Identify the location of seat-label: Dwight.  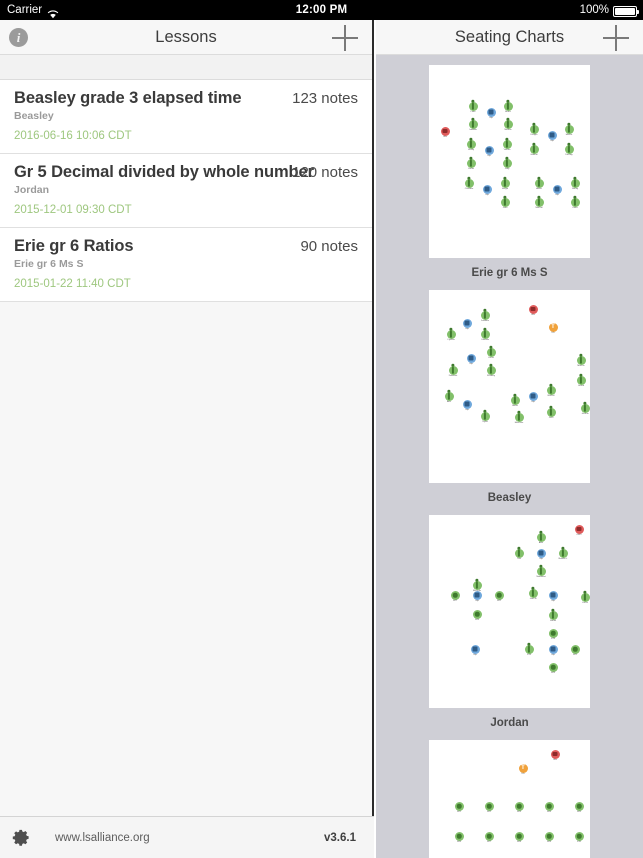
(534, 135).